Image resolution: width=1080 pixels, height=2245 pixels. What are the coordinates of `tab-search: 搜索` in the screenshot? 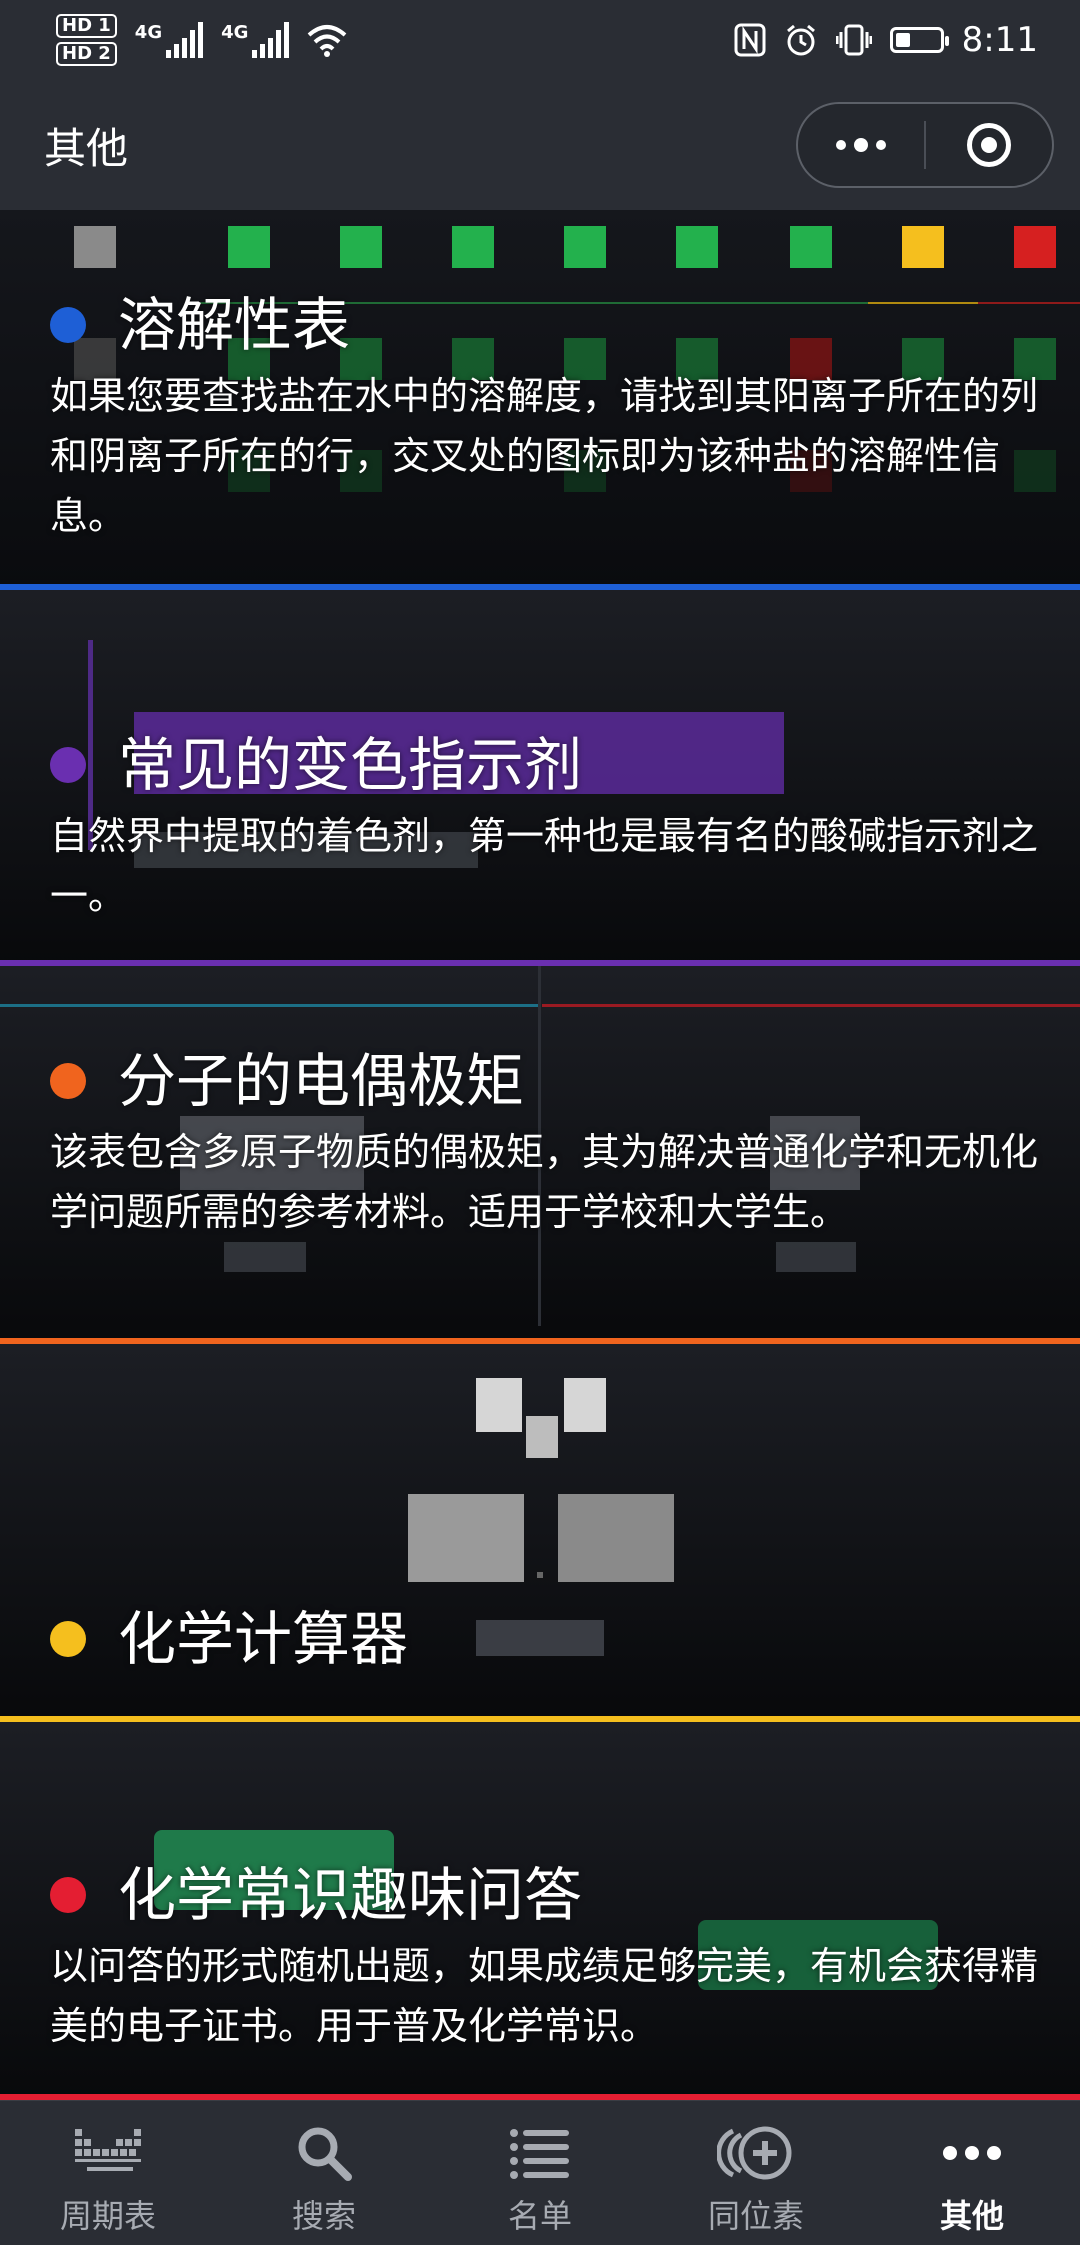 It's located at (324, 2173).